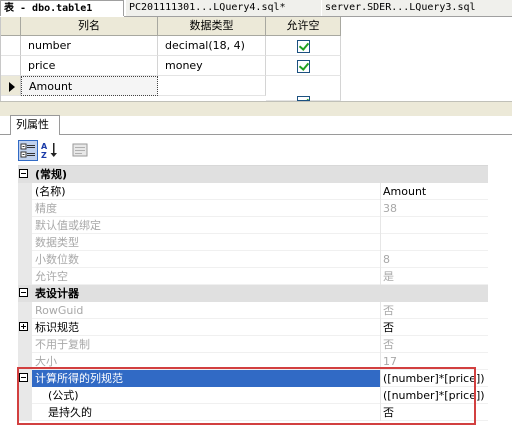  Describe the element at coordinates (253, 293) in the screenshot. I see `category-table-designer: 表设计器` at that location.